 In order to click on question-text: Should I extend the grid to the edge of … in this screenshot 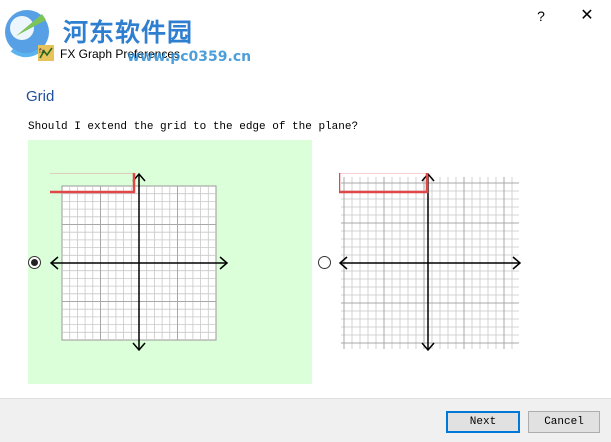, I will do `click(193, 127)`.